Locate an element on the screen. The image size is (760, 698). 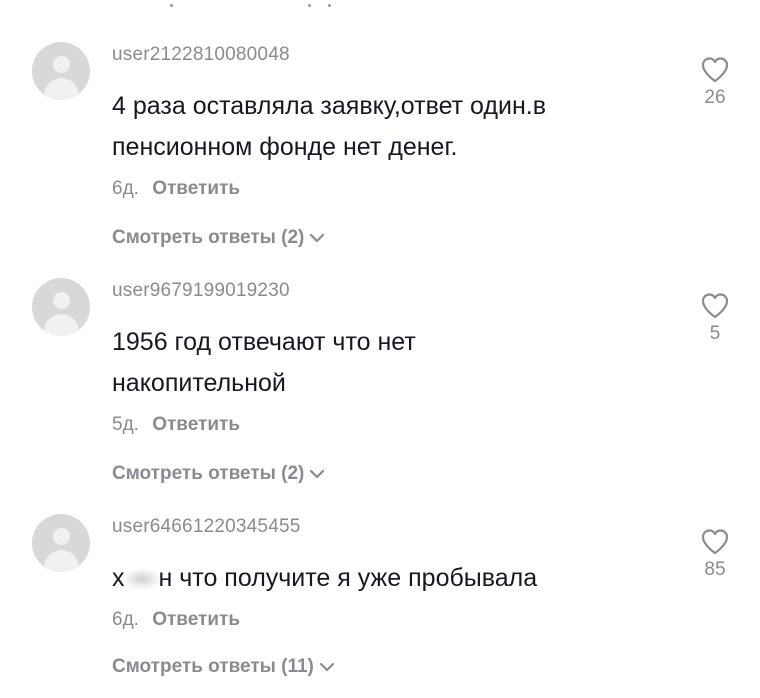
view-replies-button: Смотреть ответы (11) is located at coordinates (224, 667).